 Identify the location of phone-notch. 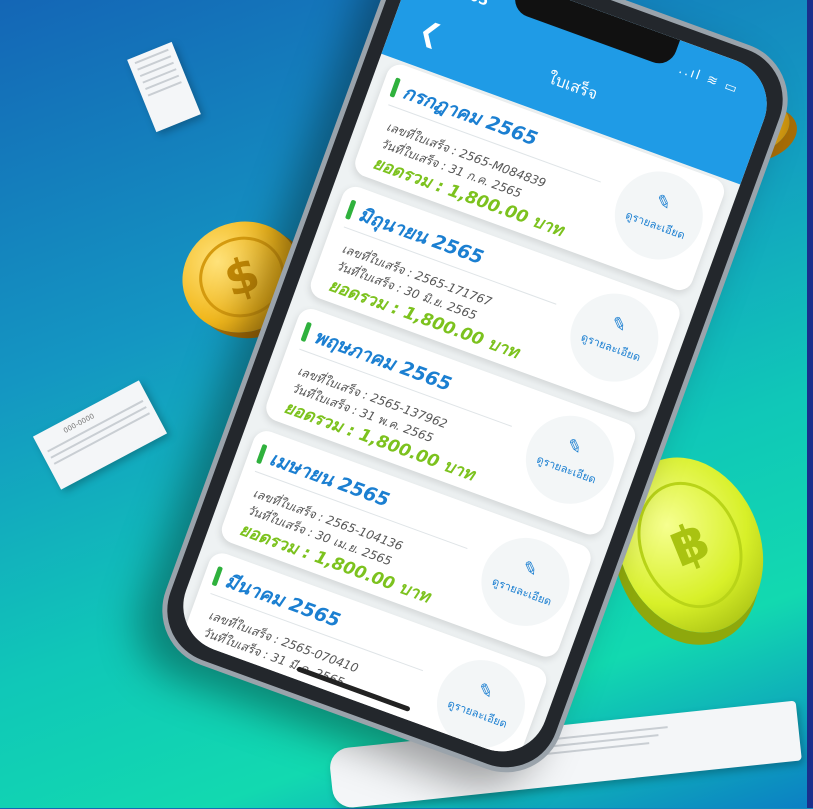
(595, 34).